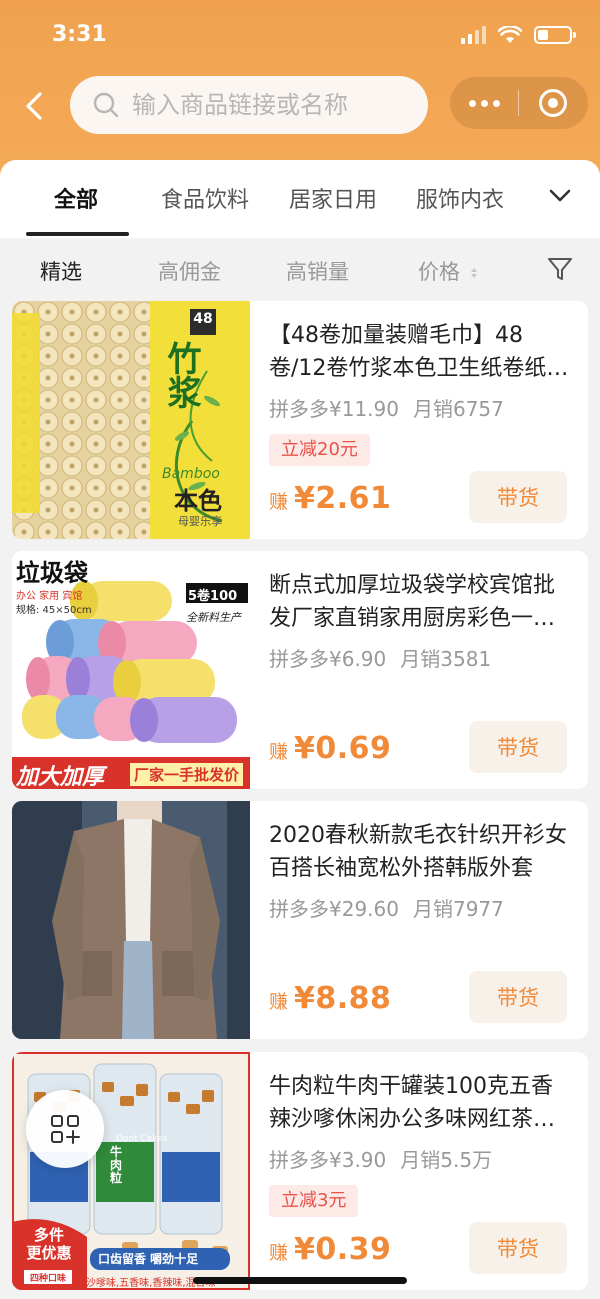 This screenshot has width=600, height=1299. What do you see at coordinates (300, 1280) in the screenshot?
I see `home-indicator` at bounding box center [300, 1280].